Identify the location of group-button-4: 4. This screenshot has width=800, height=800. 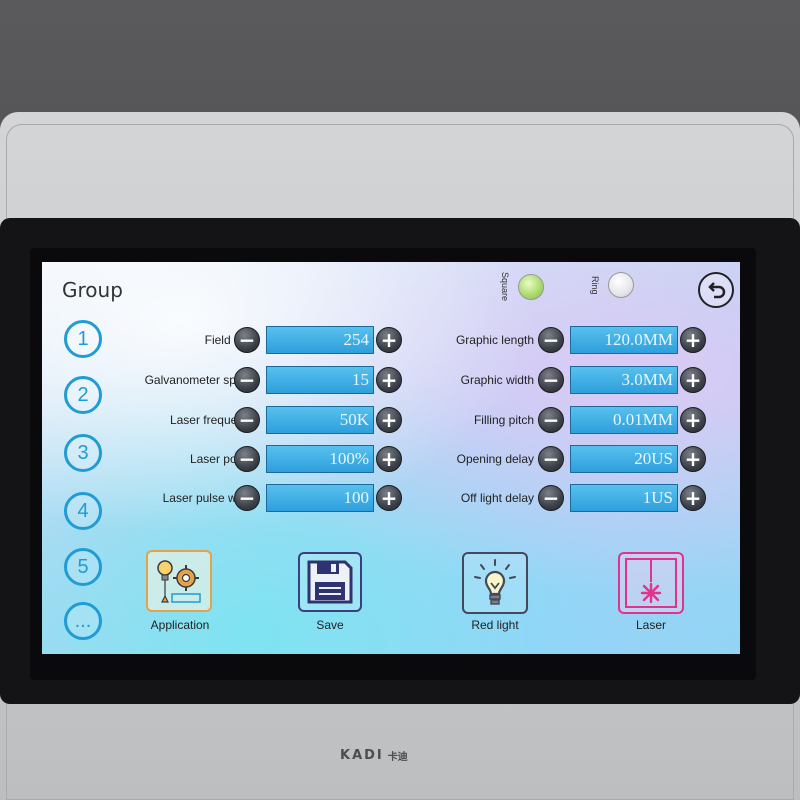
(83, 511).